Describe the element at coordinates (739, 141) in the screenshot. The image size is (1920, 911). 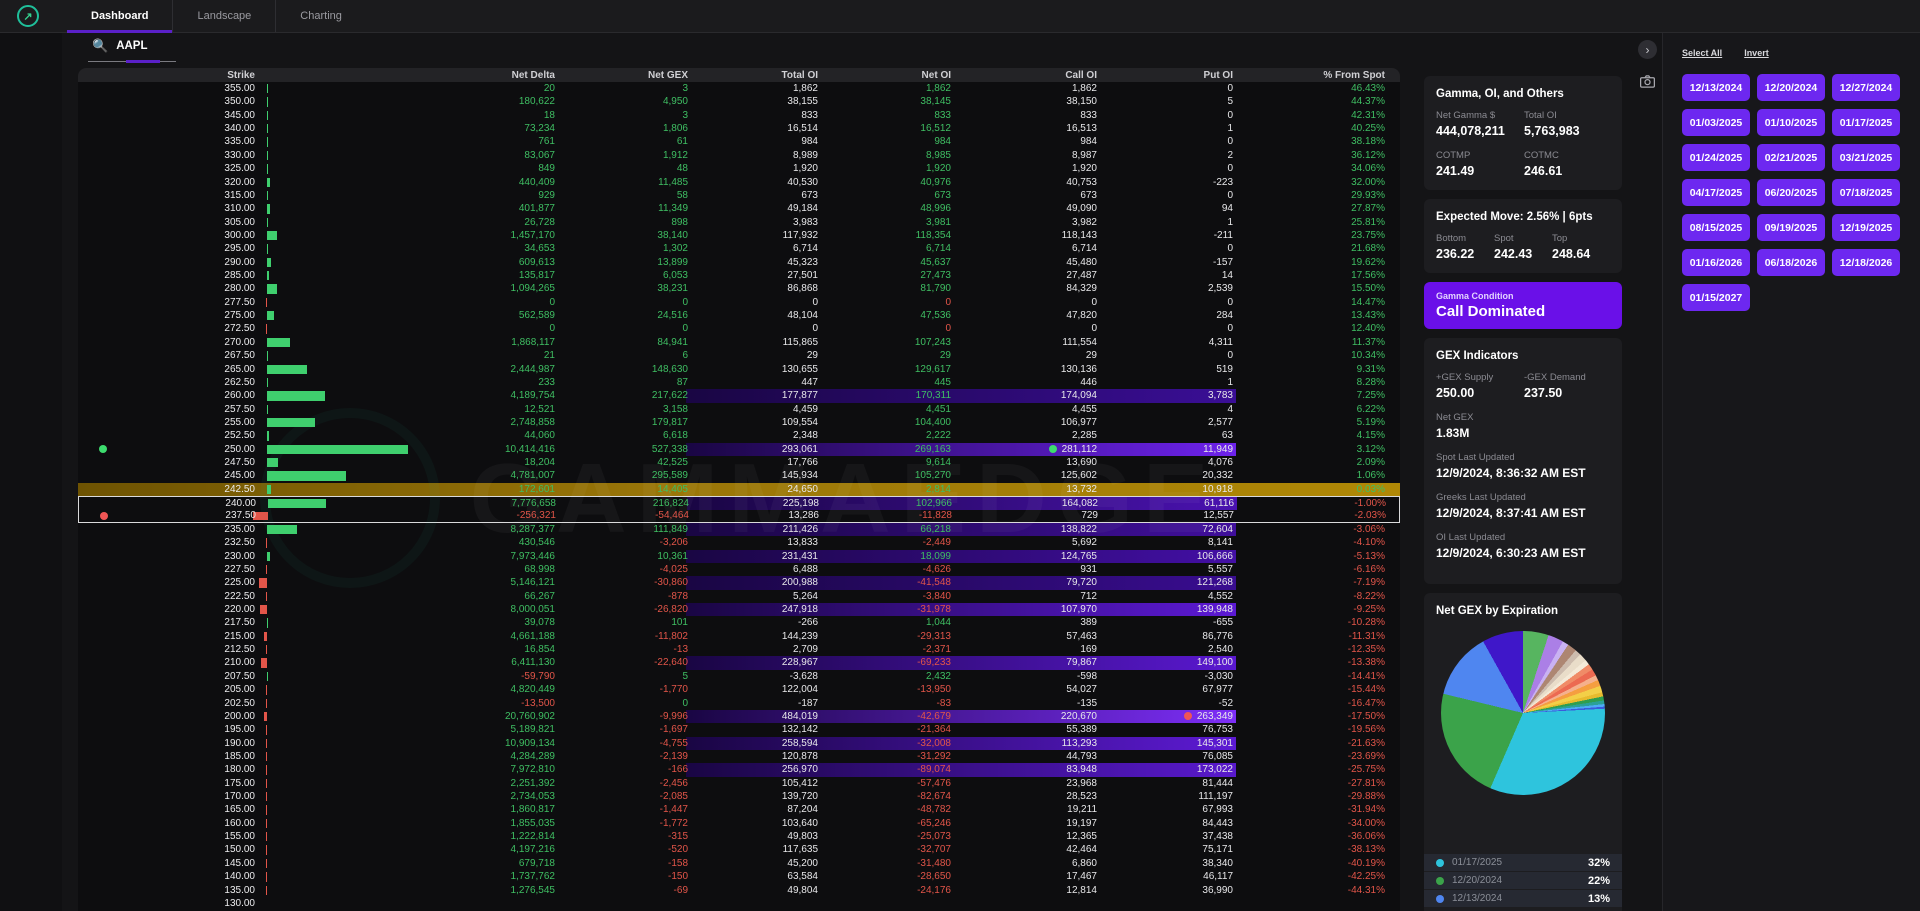
I see `table-row: 335.00 761 61 984 984 984 0 38.18%` at that location.